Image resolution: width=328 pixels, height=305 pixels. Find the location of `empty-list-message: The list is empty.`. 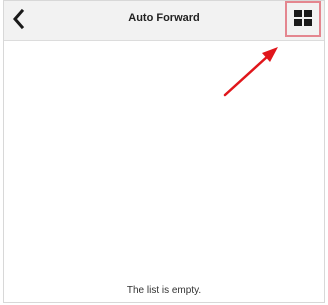

empty-list-message: The list is empty. is located at coordinates (164, 290).